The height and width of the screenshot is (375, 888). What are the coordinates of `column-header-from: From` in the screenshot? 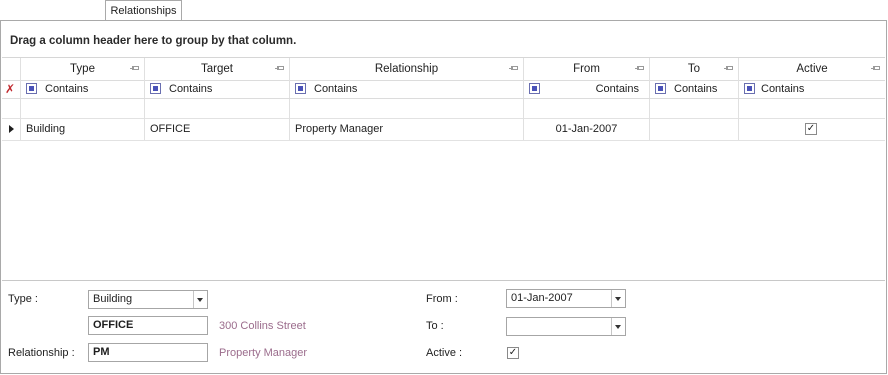 It's located at (587, 69).